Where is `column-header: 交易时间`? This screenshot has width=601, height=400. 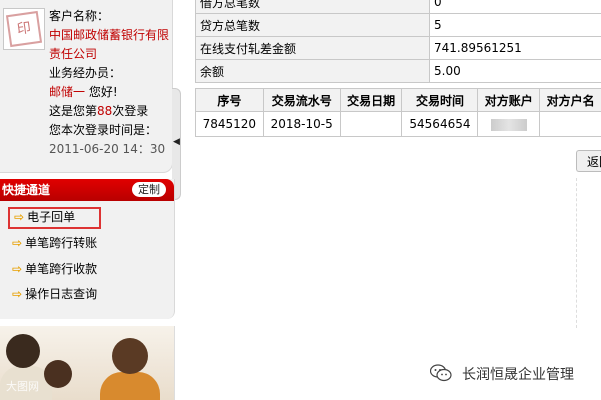 column-header: 交易时间 is located at coordinates (440, 100).